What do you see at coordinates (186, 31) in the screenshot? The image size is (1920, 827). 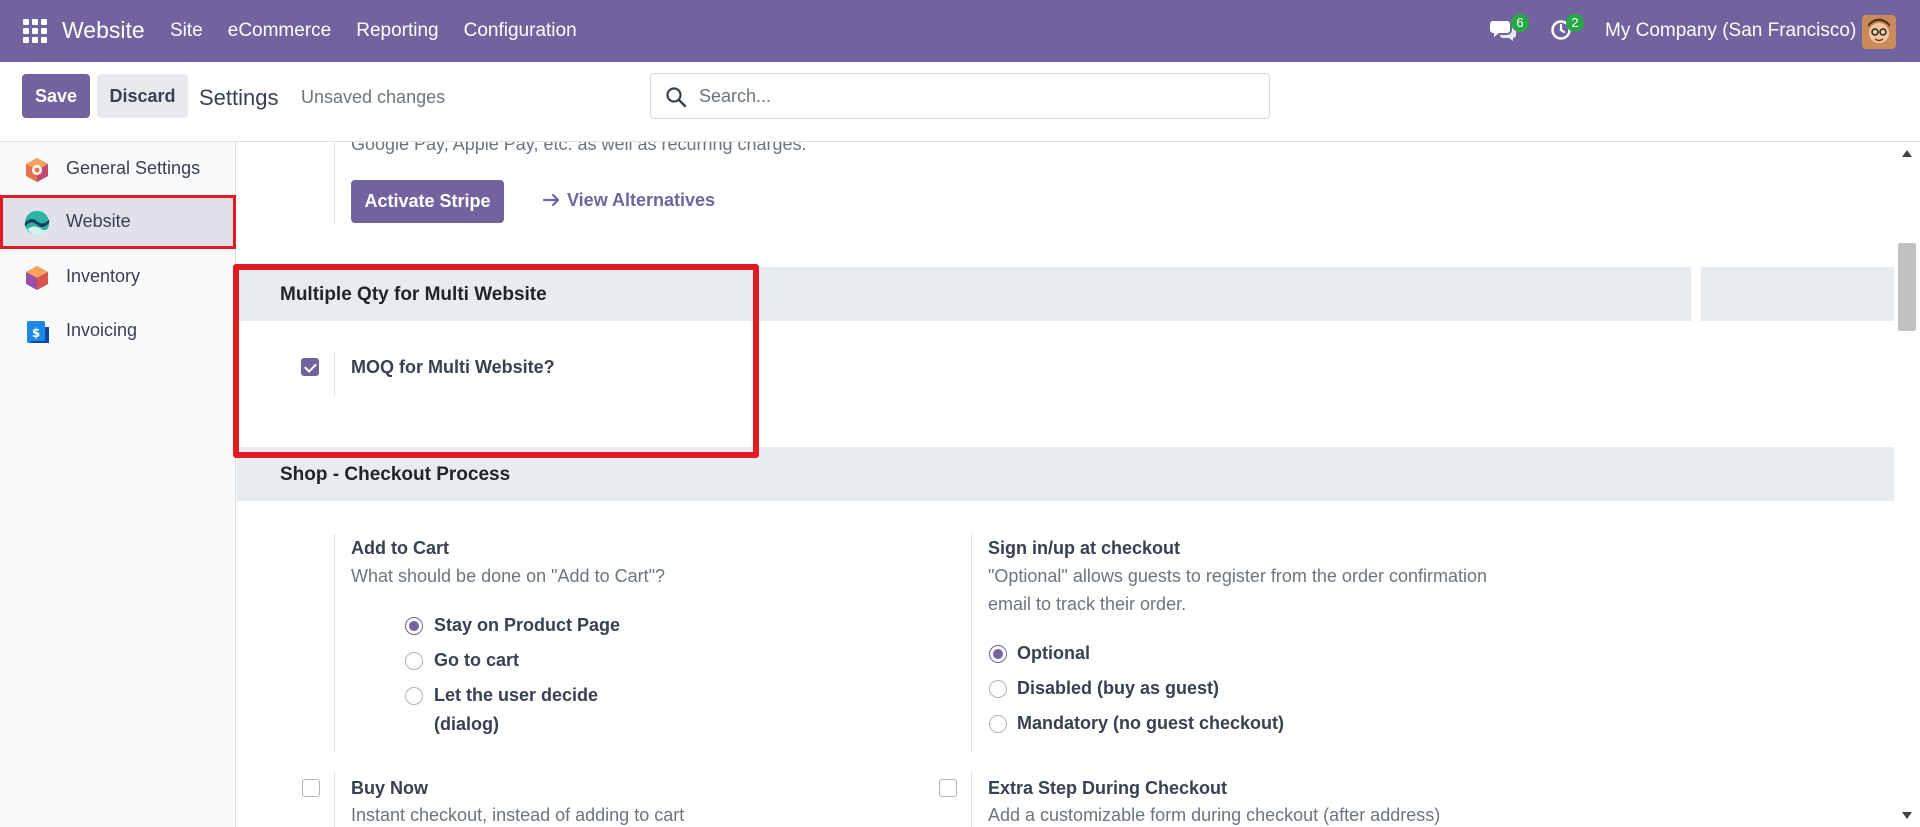 I see `menu-site: Site` at bounding box center [186, 31].